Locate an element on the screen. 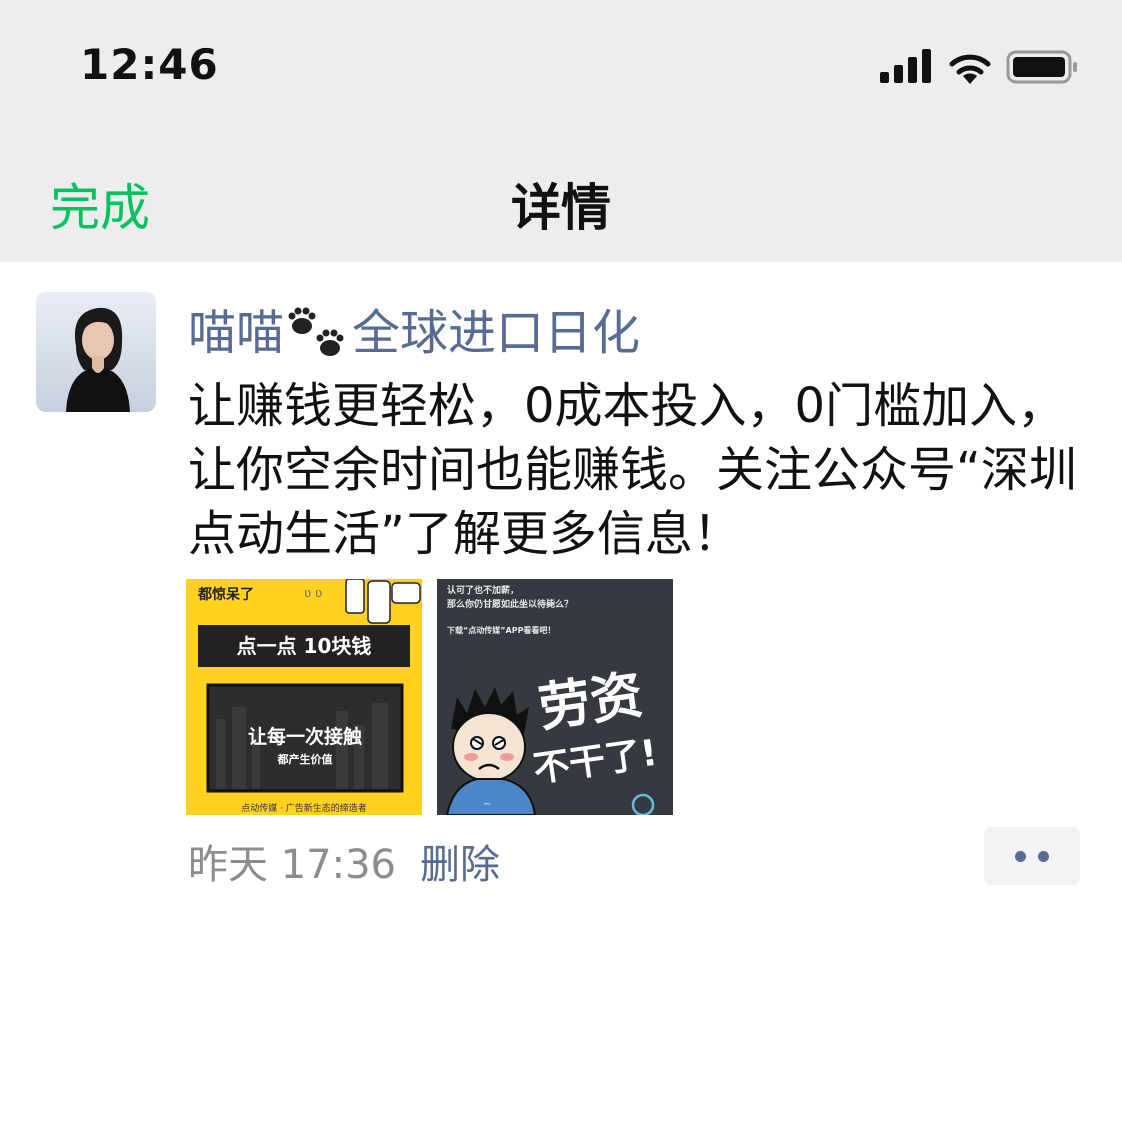 The height and width of the screenshot is (1125, 1122). image1-sub-slogan: 都产生价值 is located at coordinates (305, 759).